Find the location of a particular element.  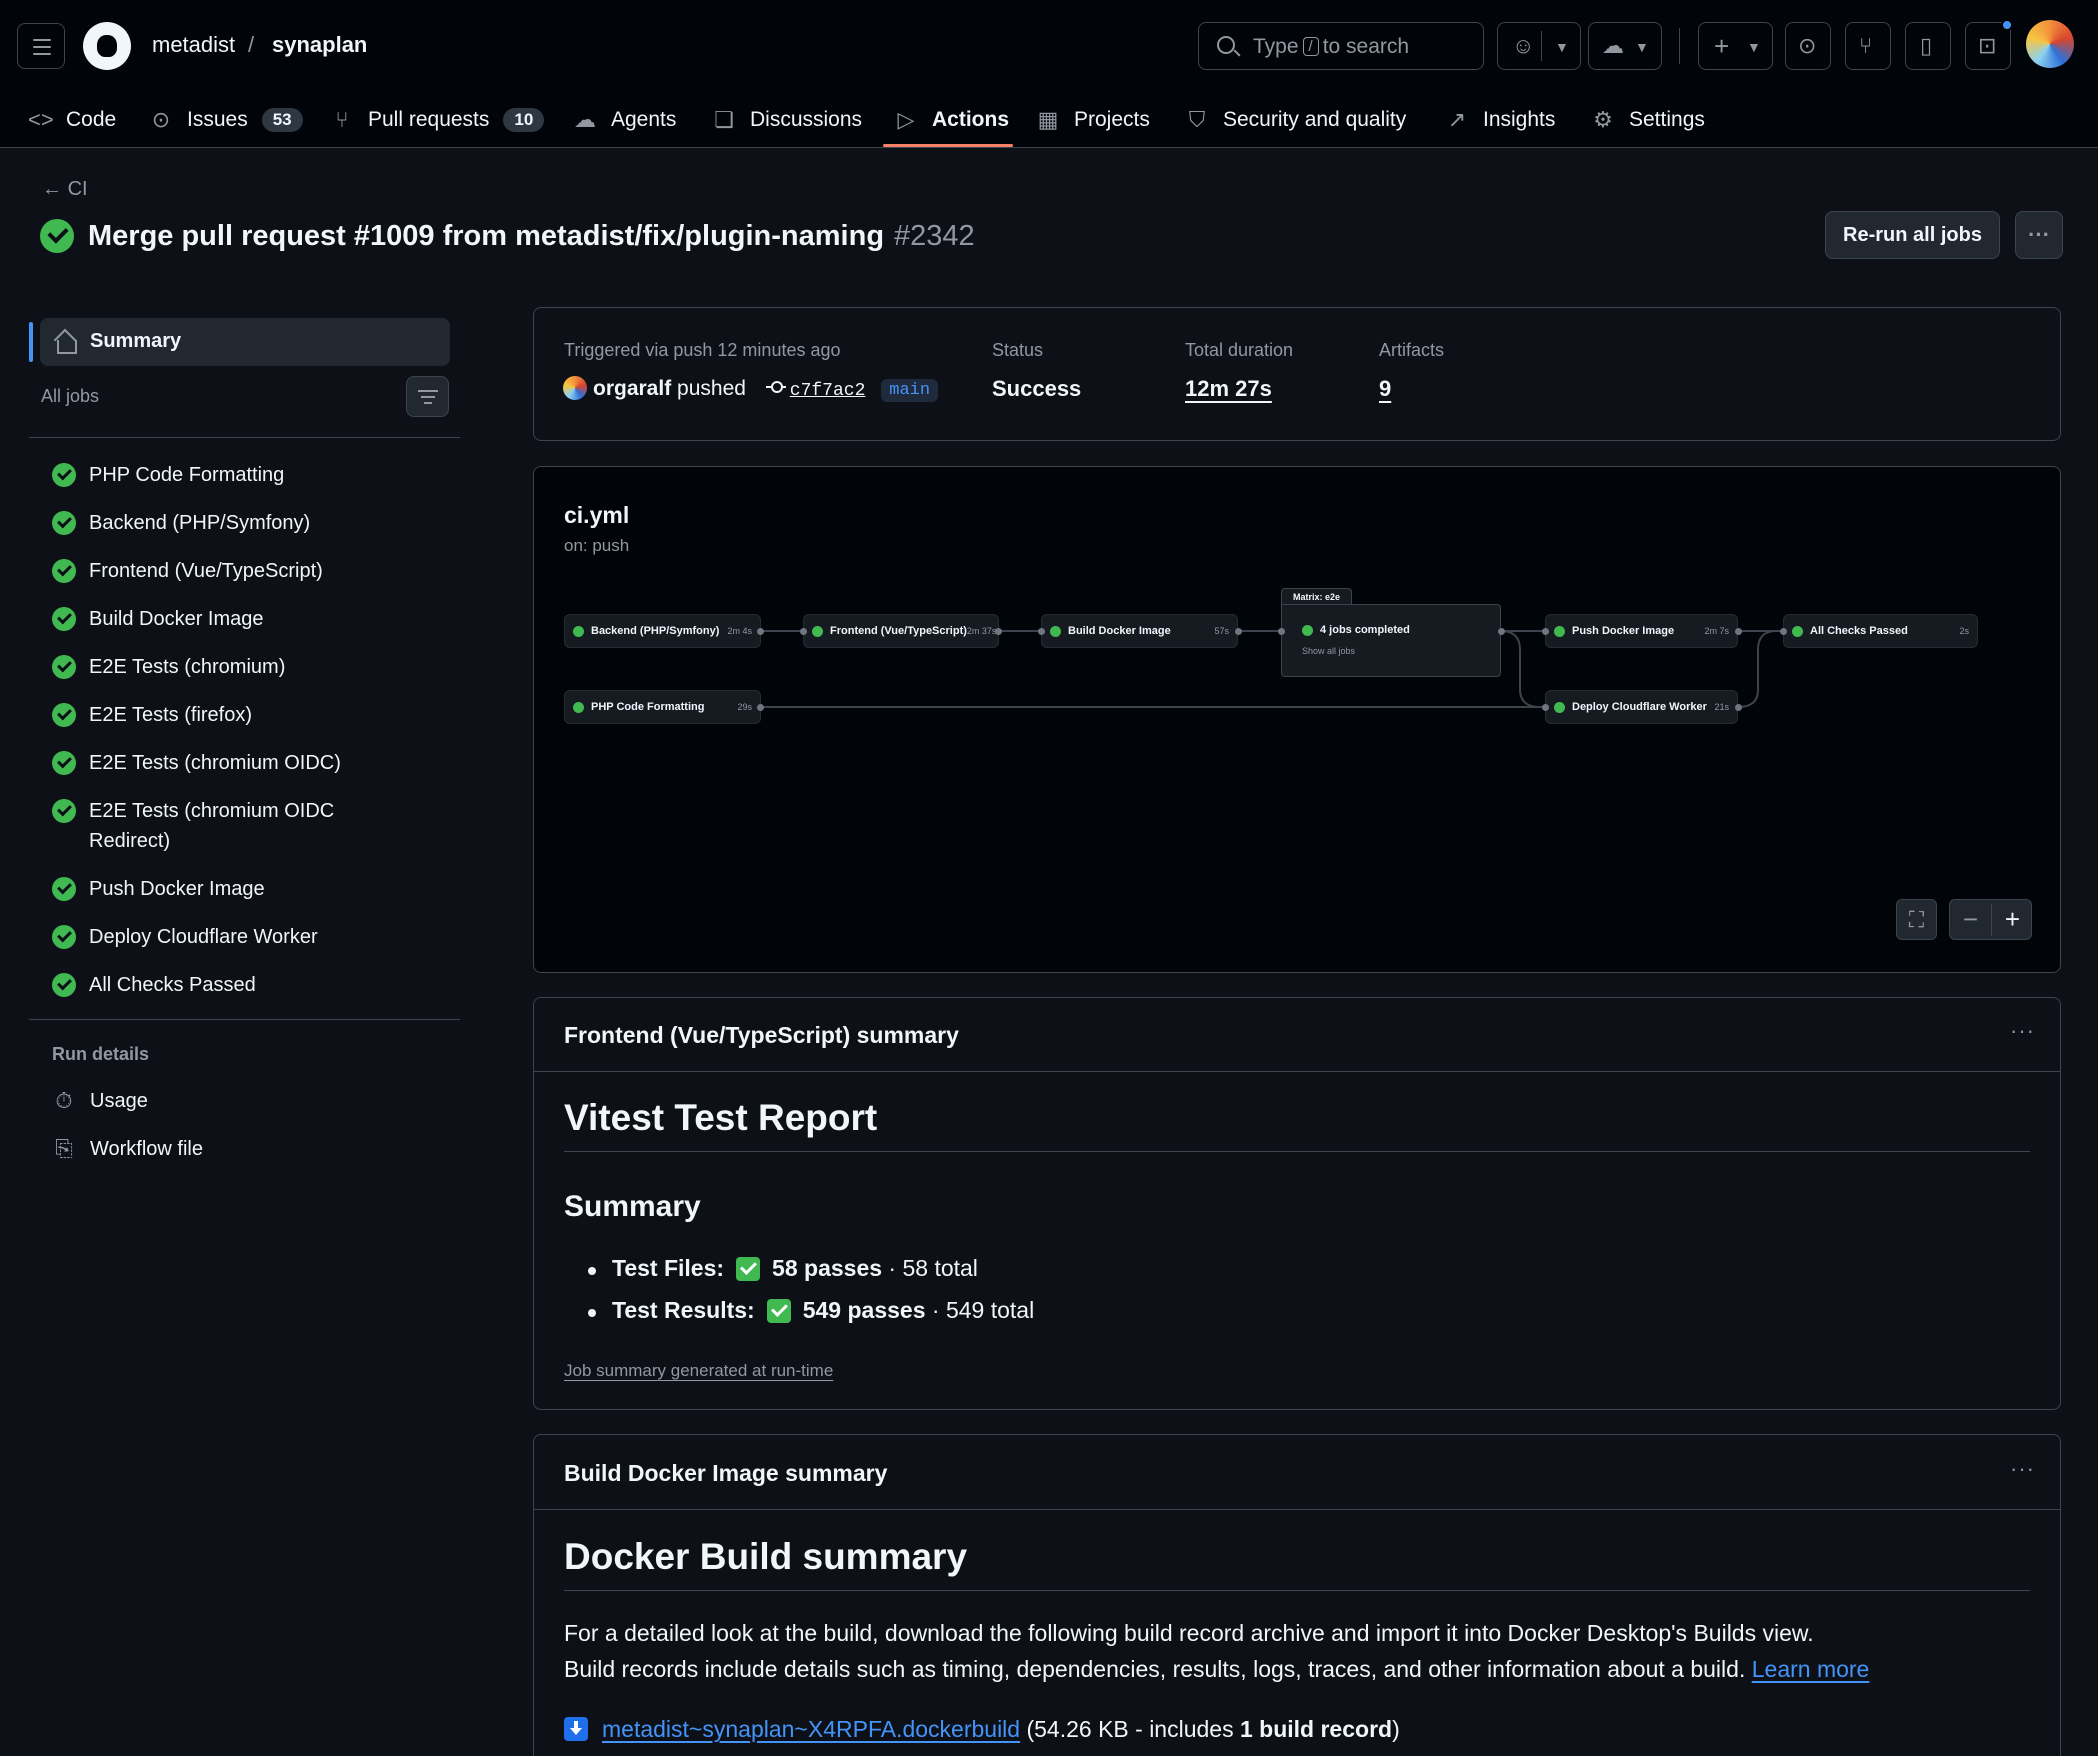

fullscreen-button: ⛶ is located at coordinates (1916, 919).